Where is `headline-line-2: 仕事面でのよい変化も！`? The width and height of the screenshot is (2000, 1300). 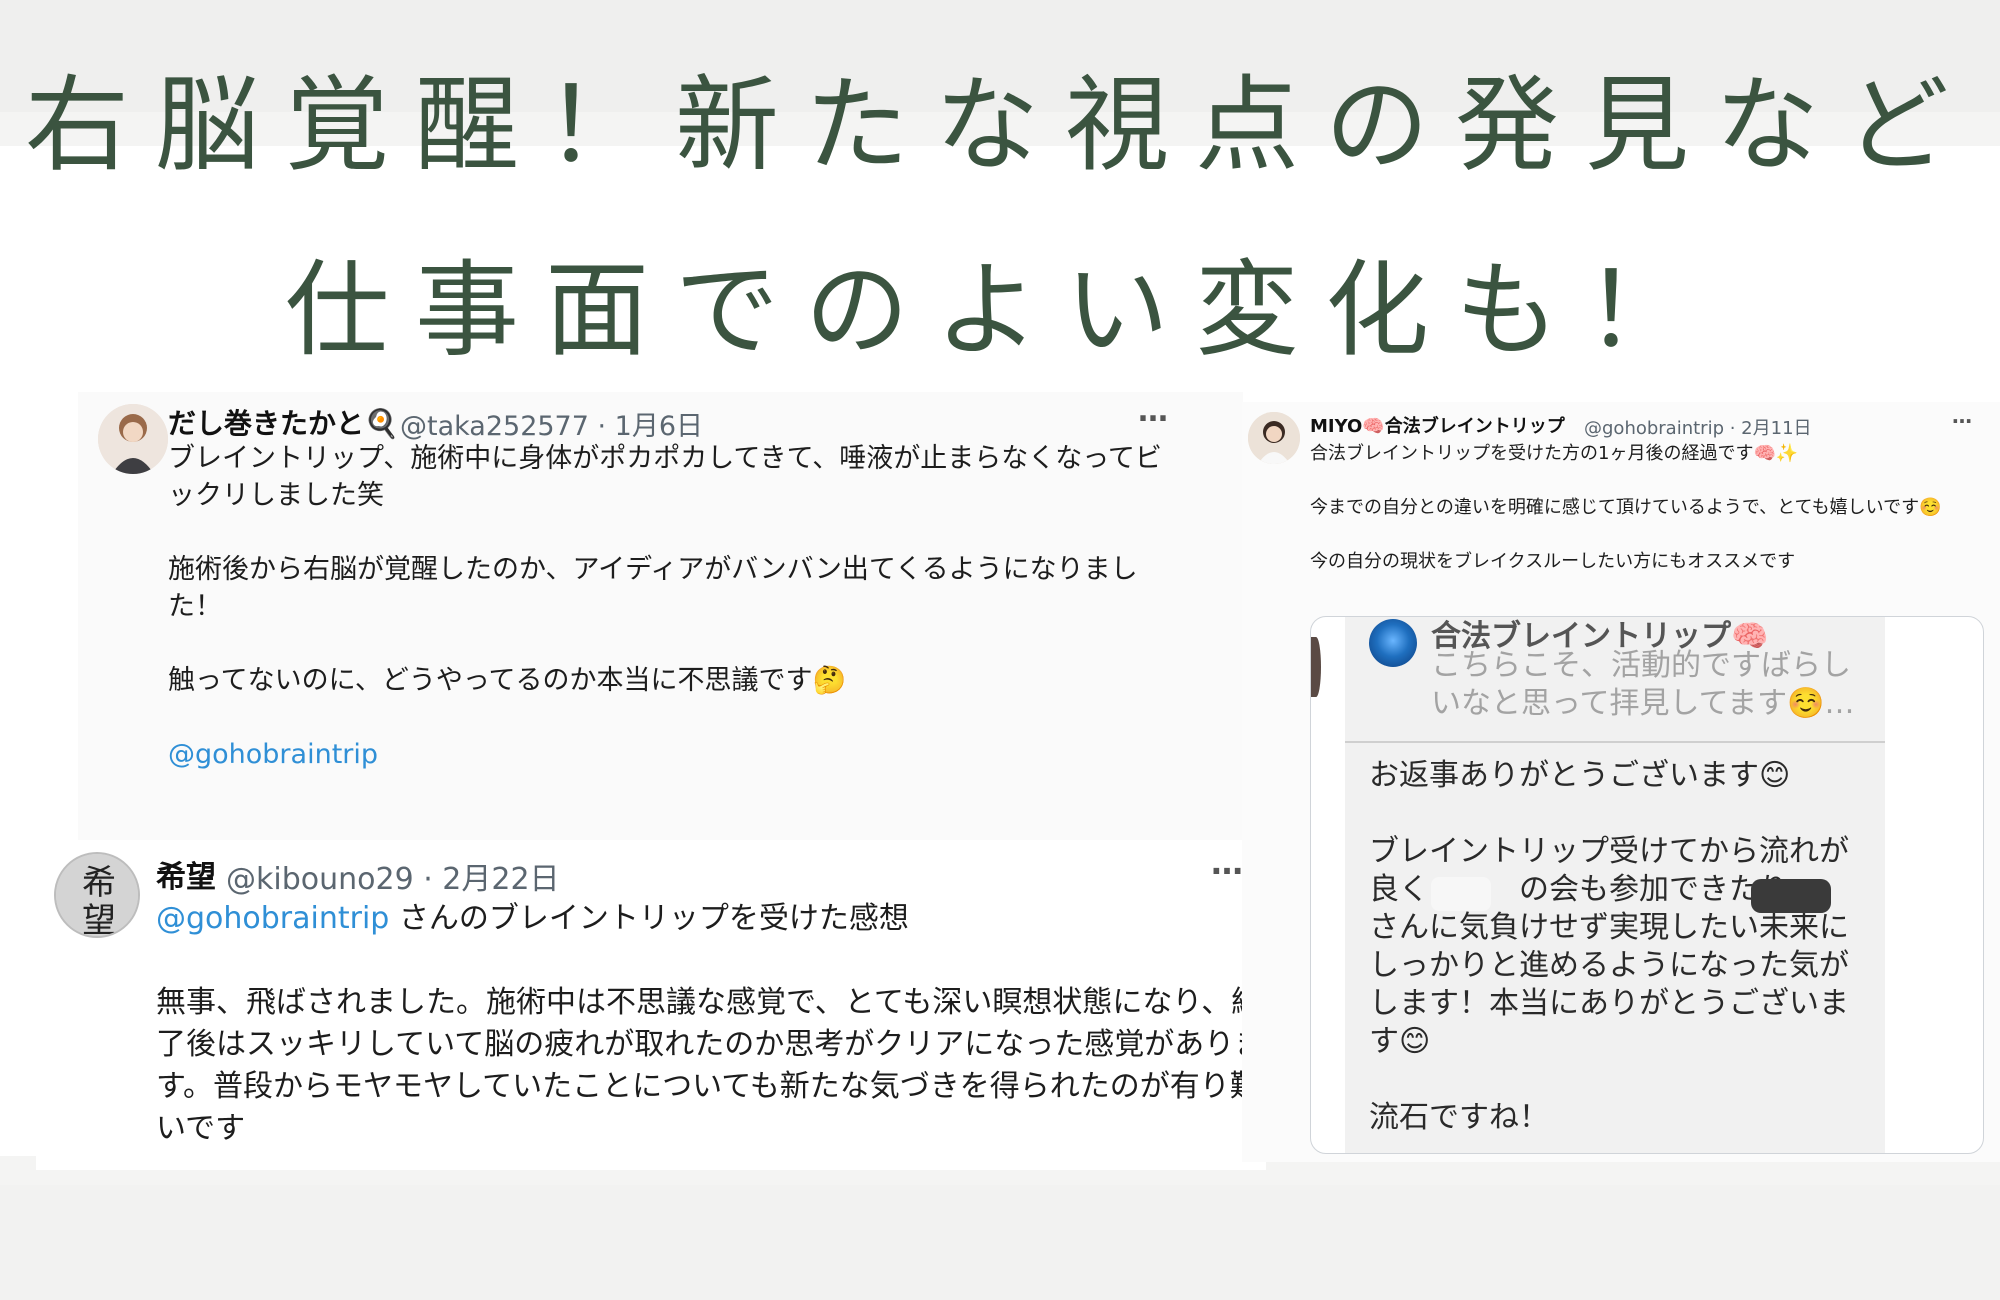
headline-line-2: 仕事面でのよい変化も！ is located at coordinates (999, 310).